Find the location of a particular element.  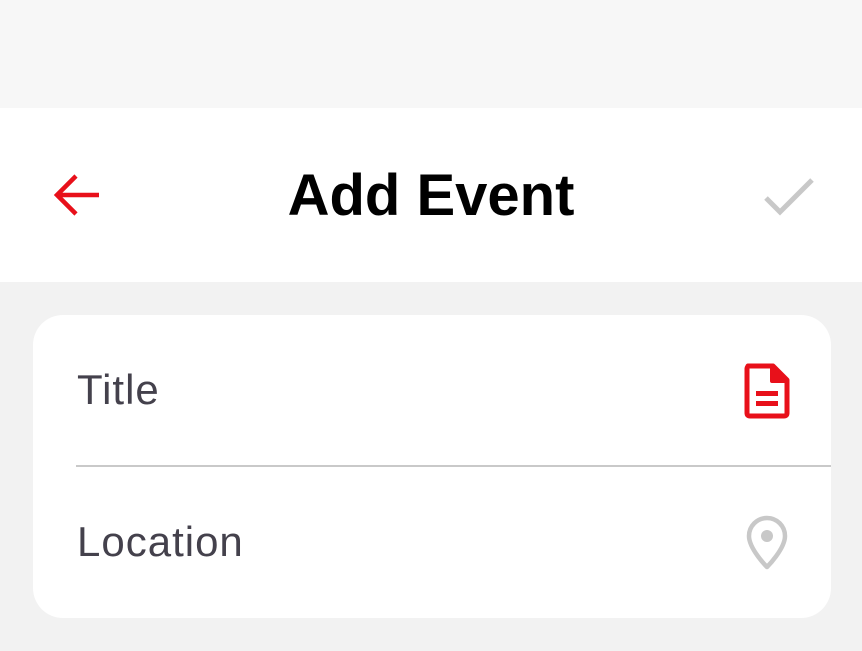

checkmark-icon is located at coordinates (789, 197).